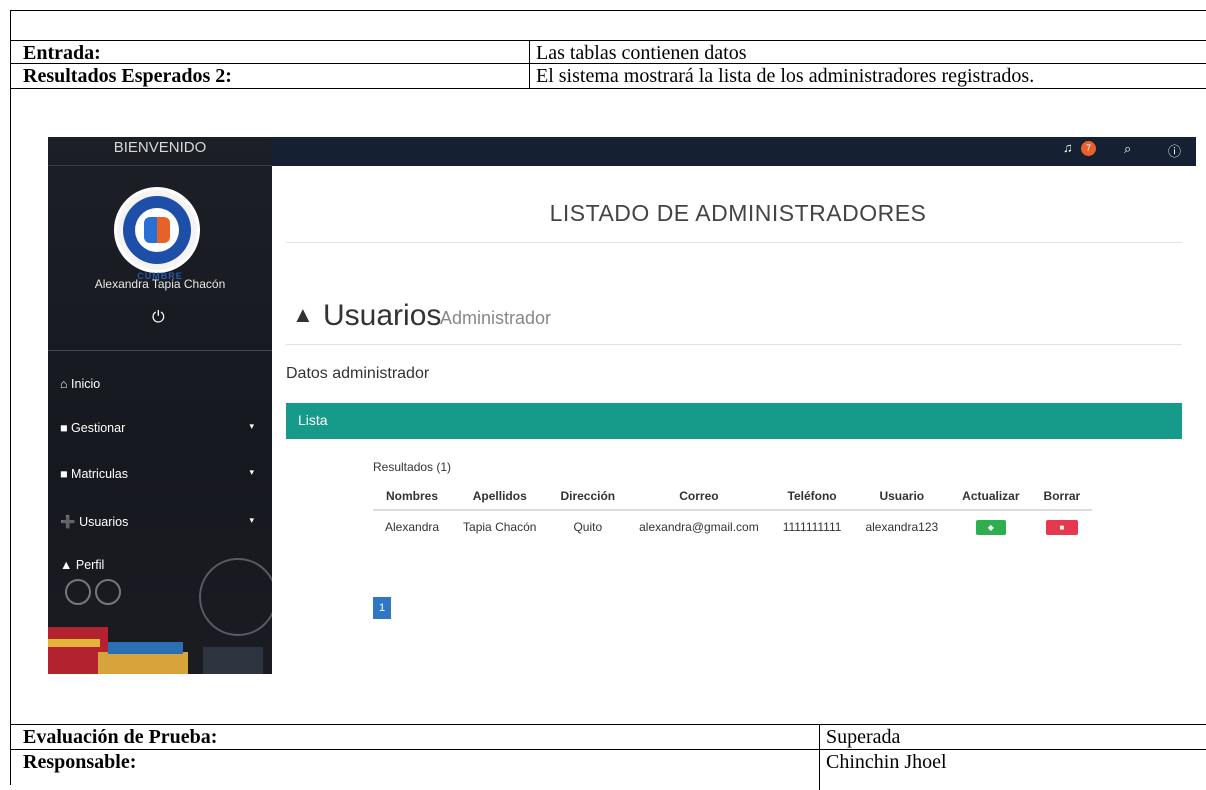 This screenshot has height=790, width=1206. I want to click on cell-correo: alexandra@gmail.com, so click(699, 527).